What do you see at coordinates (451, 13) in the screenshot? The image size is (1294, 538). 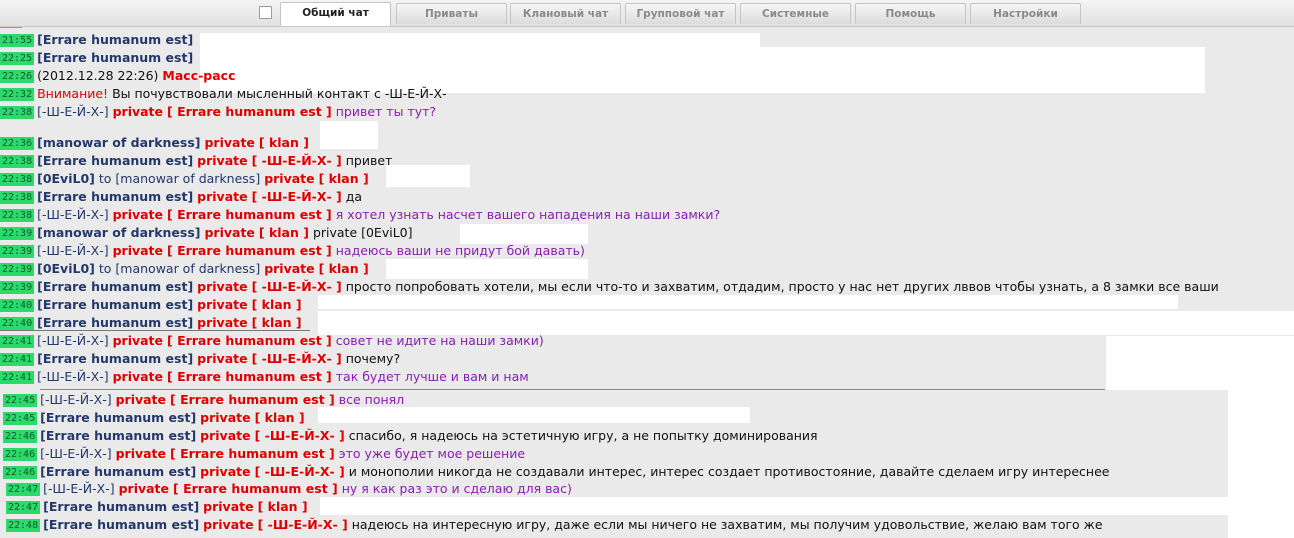 I see `tab-privates: Приваты` at bounding box center [451, 13].